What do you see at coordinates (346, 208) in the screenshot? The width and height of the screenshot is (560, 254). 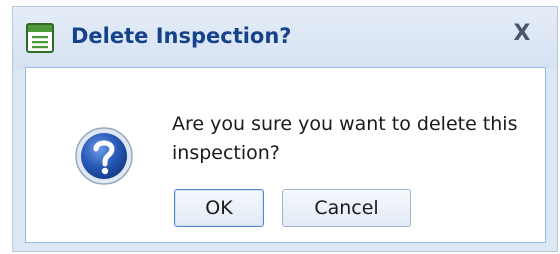 I see `cancel-button: Cancel` at bounding box center [346, 208].